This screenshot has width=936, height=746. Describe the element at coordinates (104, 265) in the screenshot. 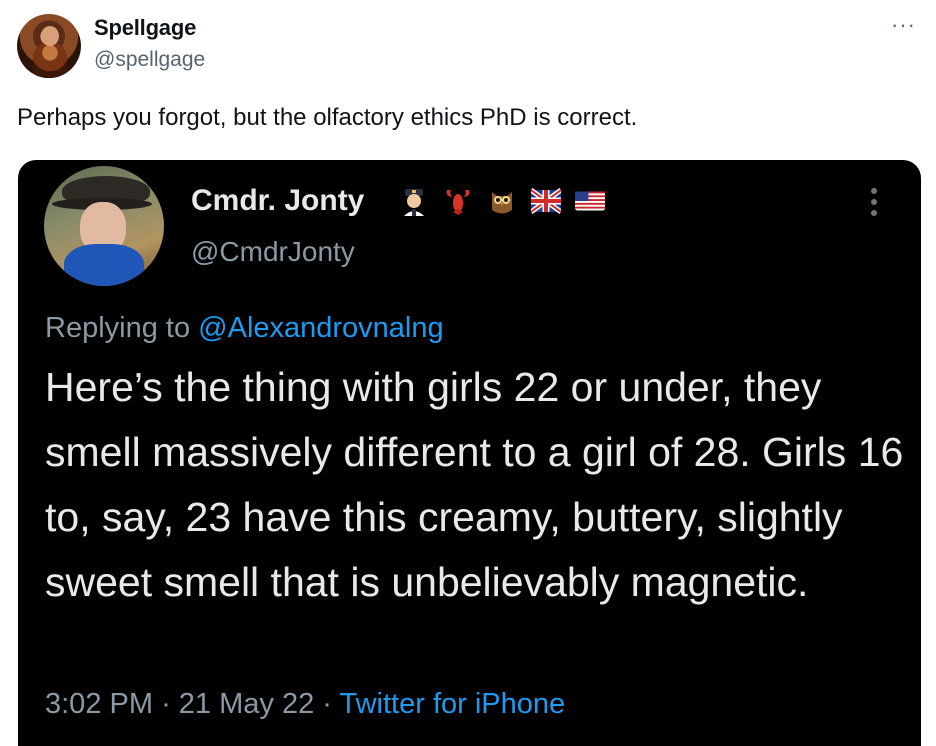

I see `scarf-shape` at that location.